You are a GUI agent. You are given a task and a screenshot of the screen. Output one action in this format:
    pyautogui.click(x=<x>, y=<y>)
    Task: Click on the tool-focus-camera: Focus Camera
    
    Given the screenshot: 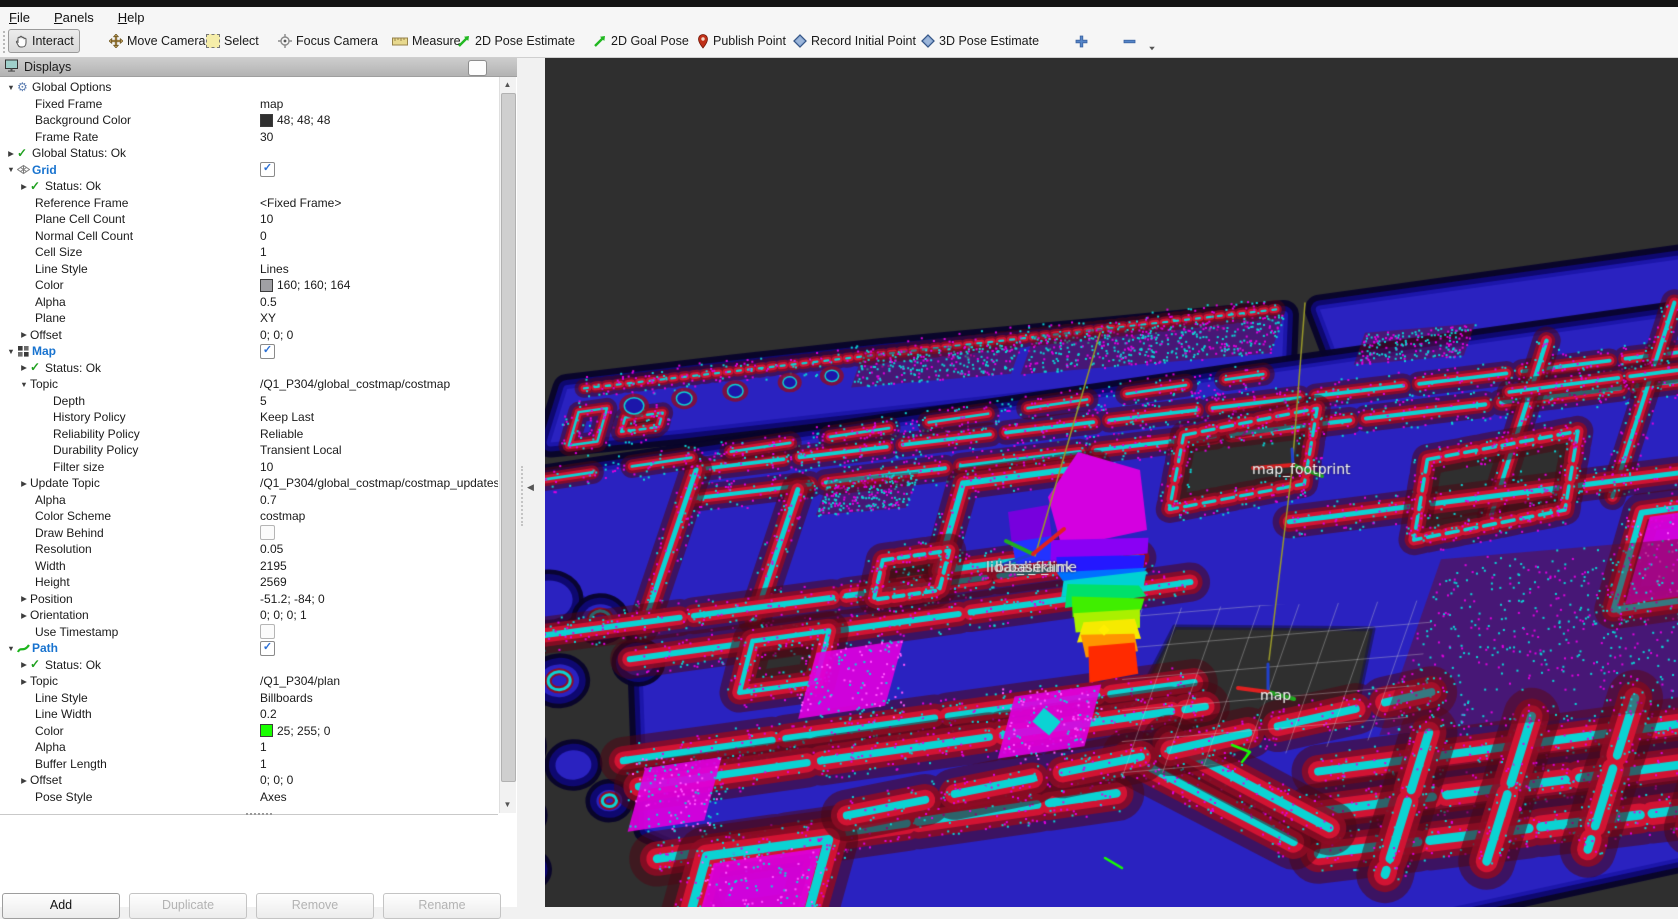 What is the action you would take?
    pyautogui.click(x=328, y=41)
    